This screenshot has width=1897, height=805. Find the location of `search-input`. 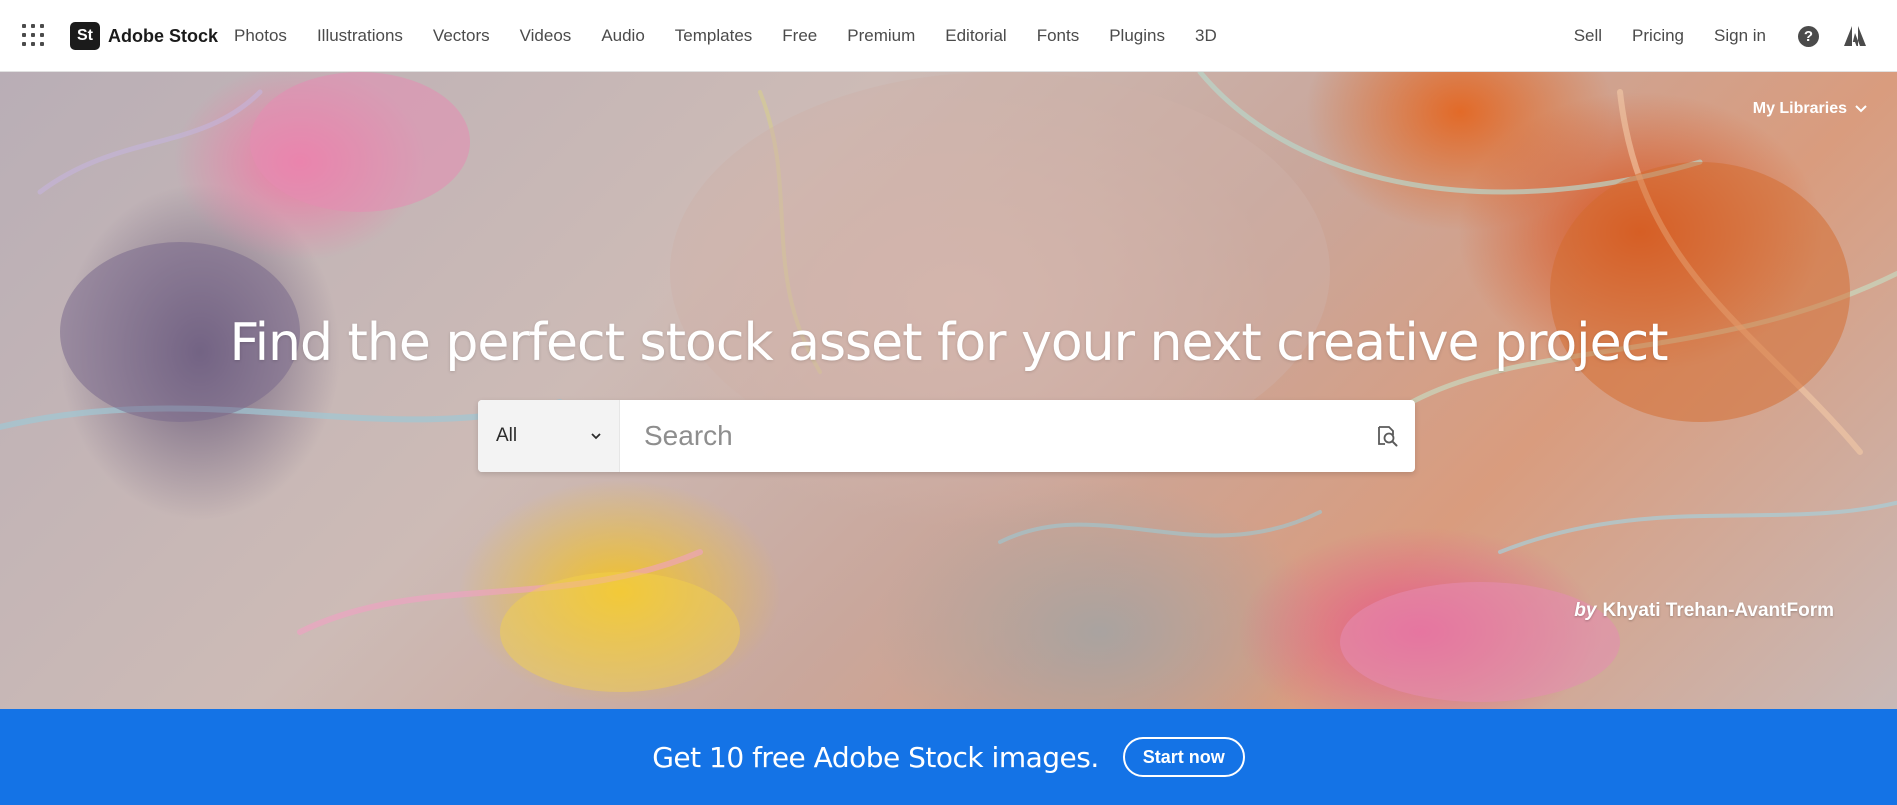

search-input is located at coordinates (989, 436).